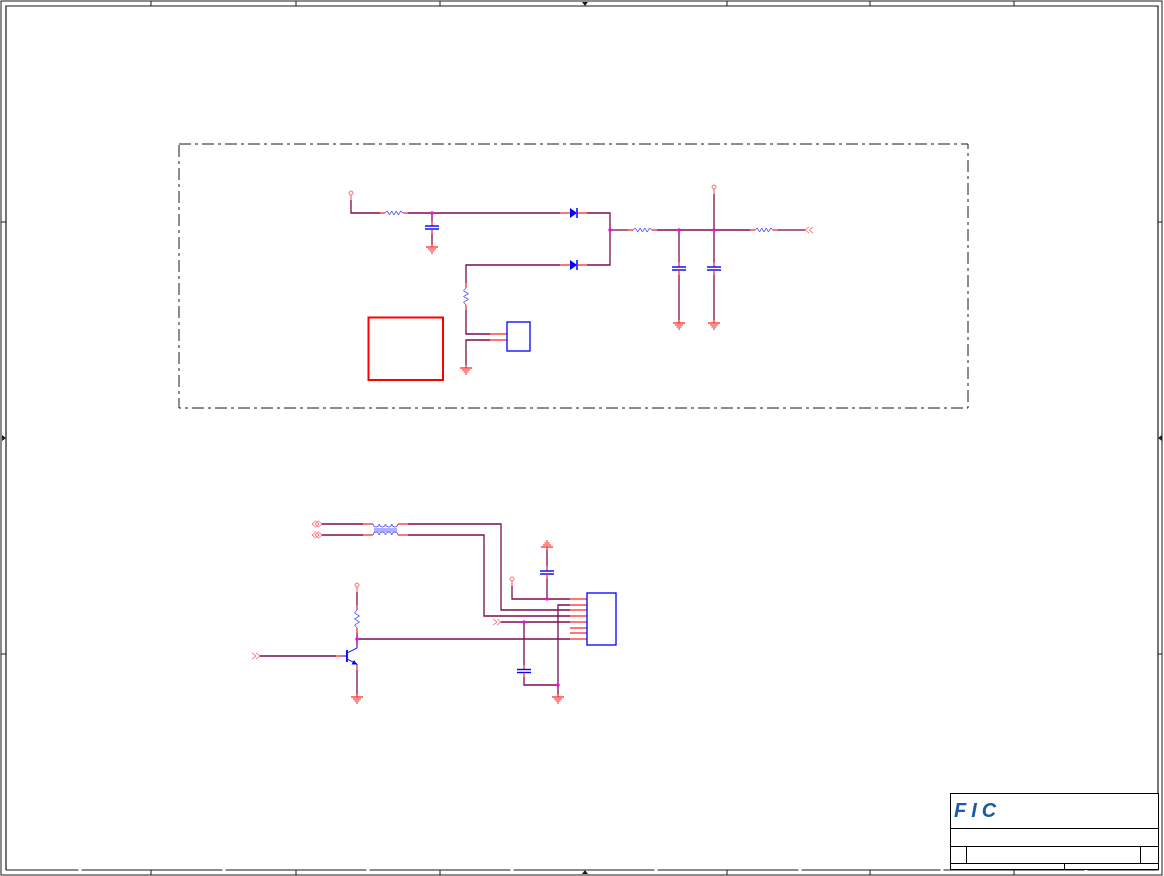  I want to click on company-logo: FIC, so click(978, 810).